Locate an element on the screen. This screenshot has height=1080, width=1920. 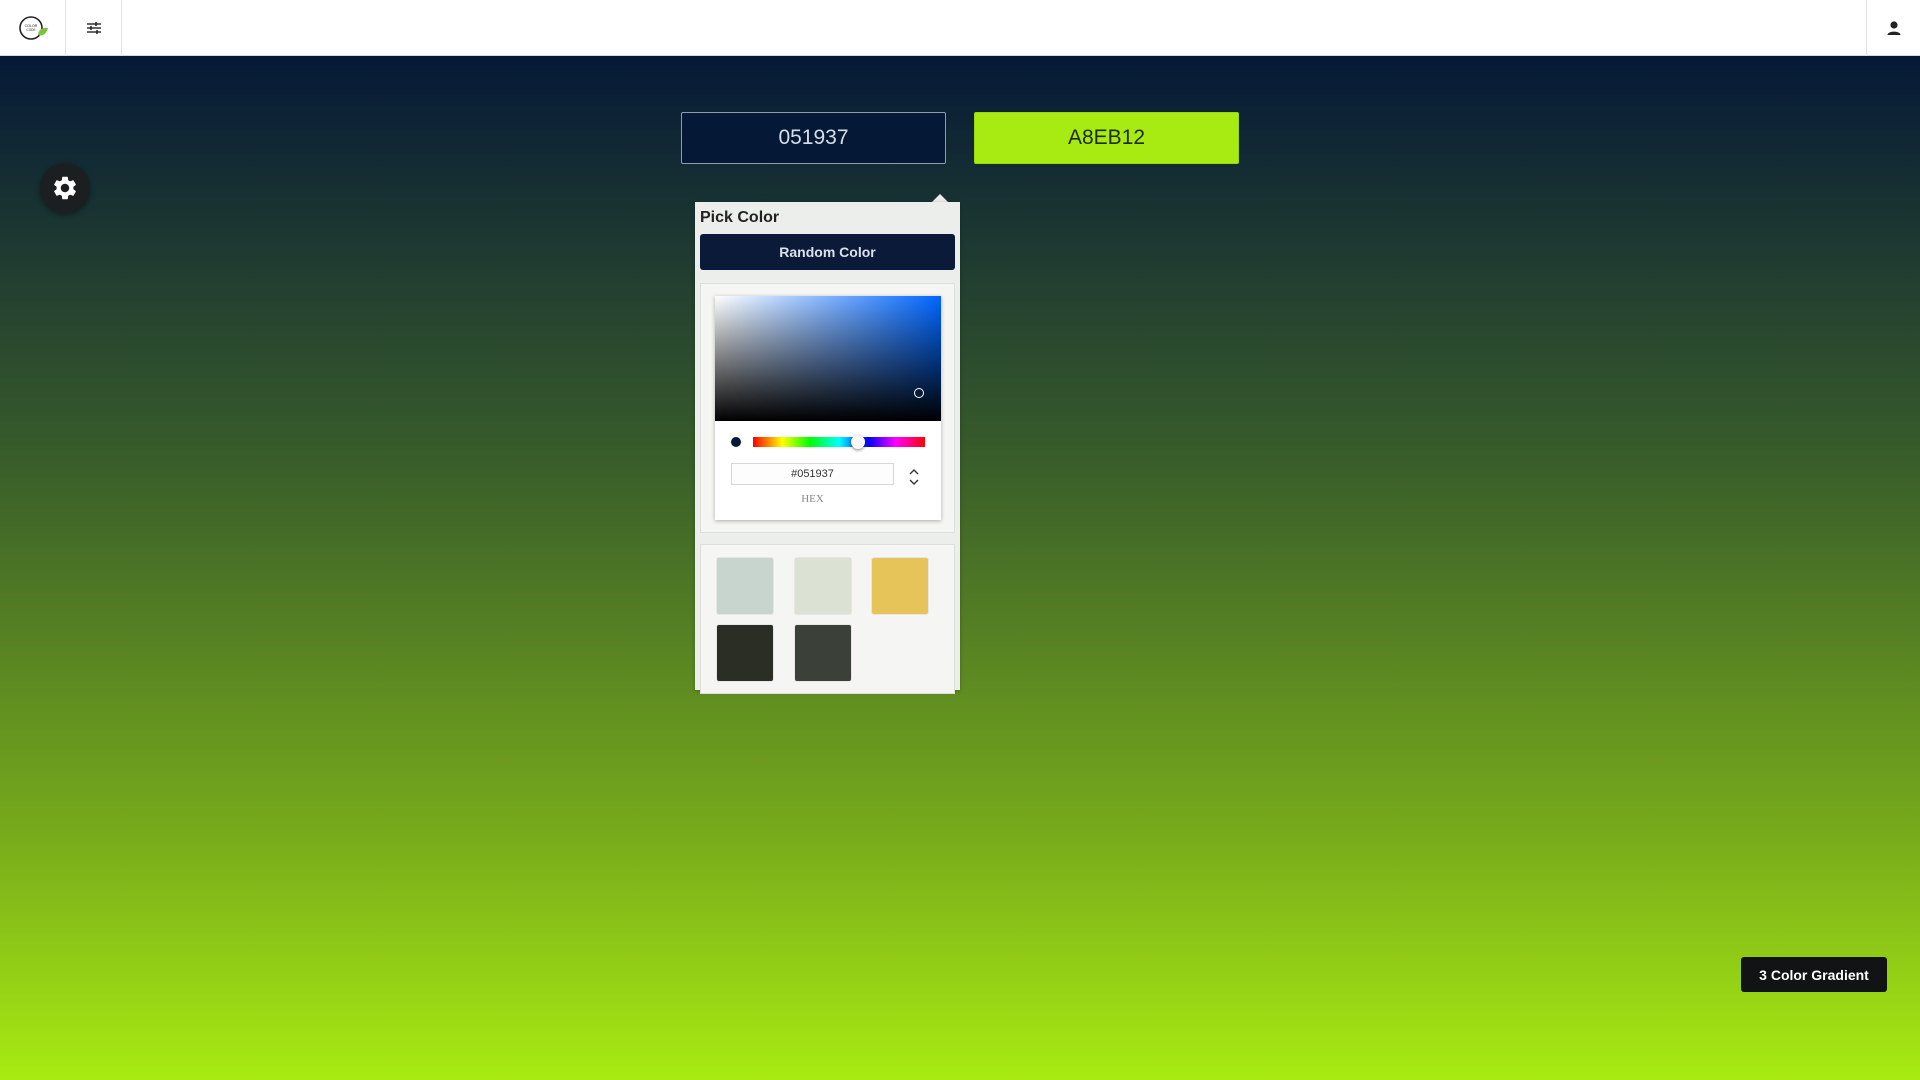
settings-button is located at coordinates (65, 188).